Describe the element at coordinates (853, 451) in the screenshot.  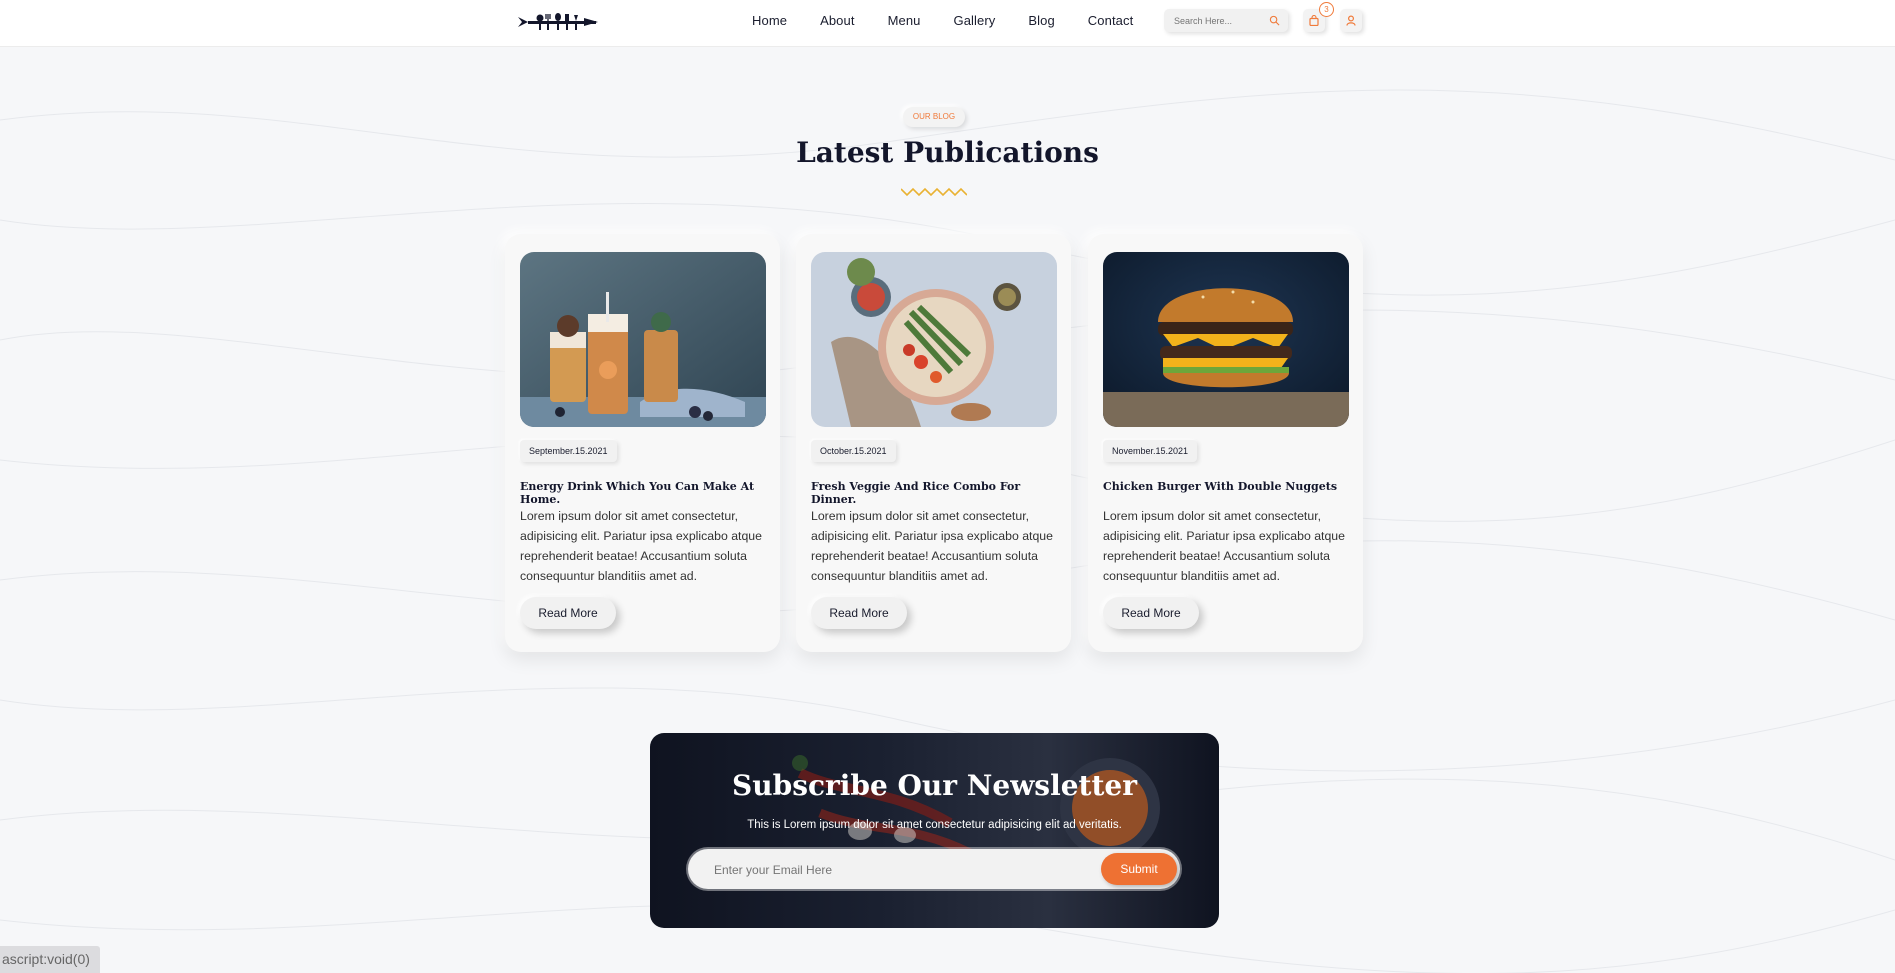
I see `post-date: October.15.2021` at that location.